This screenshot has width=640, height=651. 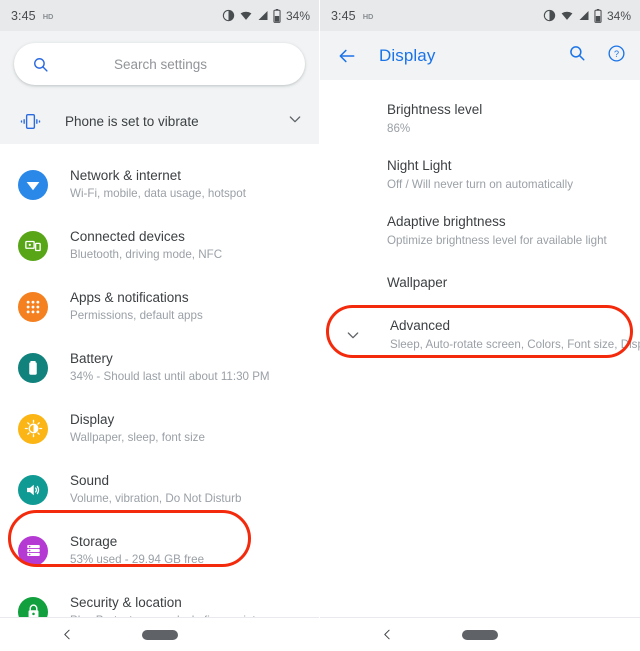 What do you see at coordinates (399, 128) in the screenshot?
I see `display-row-subtitle: 86%` at bounding box center [399, 128].